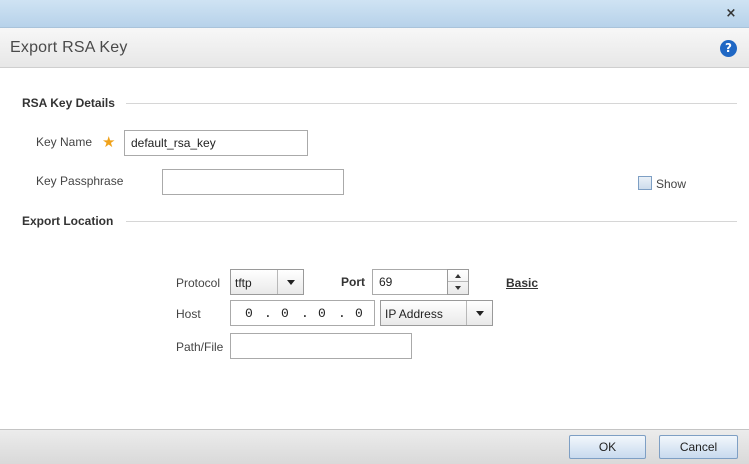  Describe the element at coordinates (109, 142) in the screenshot. I see `required-star-icon: ★` at that location.